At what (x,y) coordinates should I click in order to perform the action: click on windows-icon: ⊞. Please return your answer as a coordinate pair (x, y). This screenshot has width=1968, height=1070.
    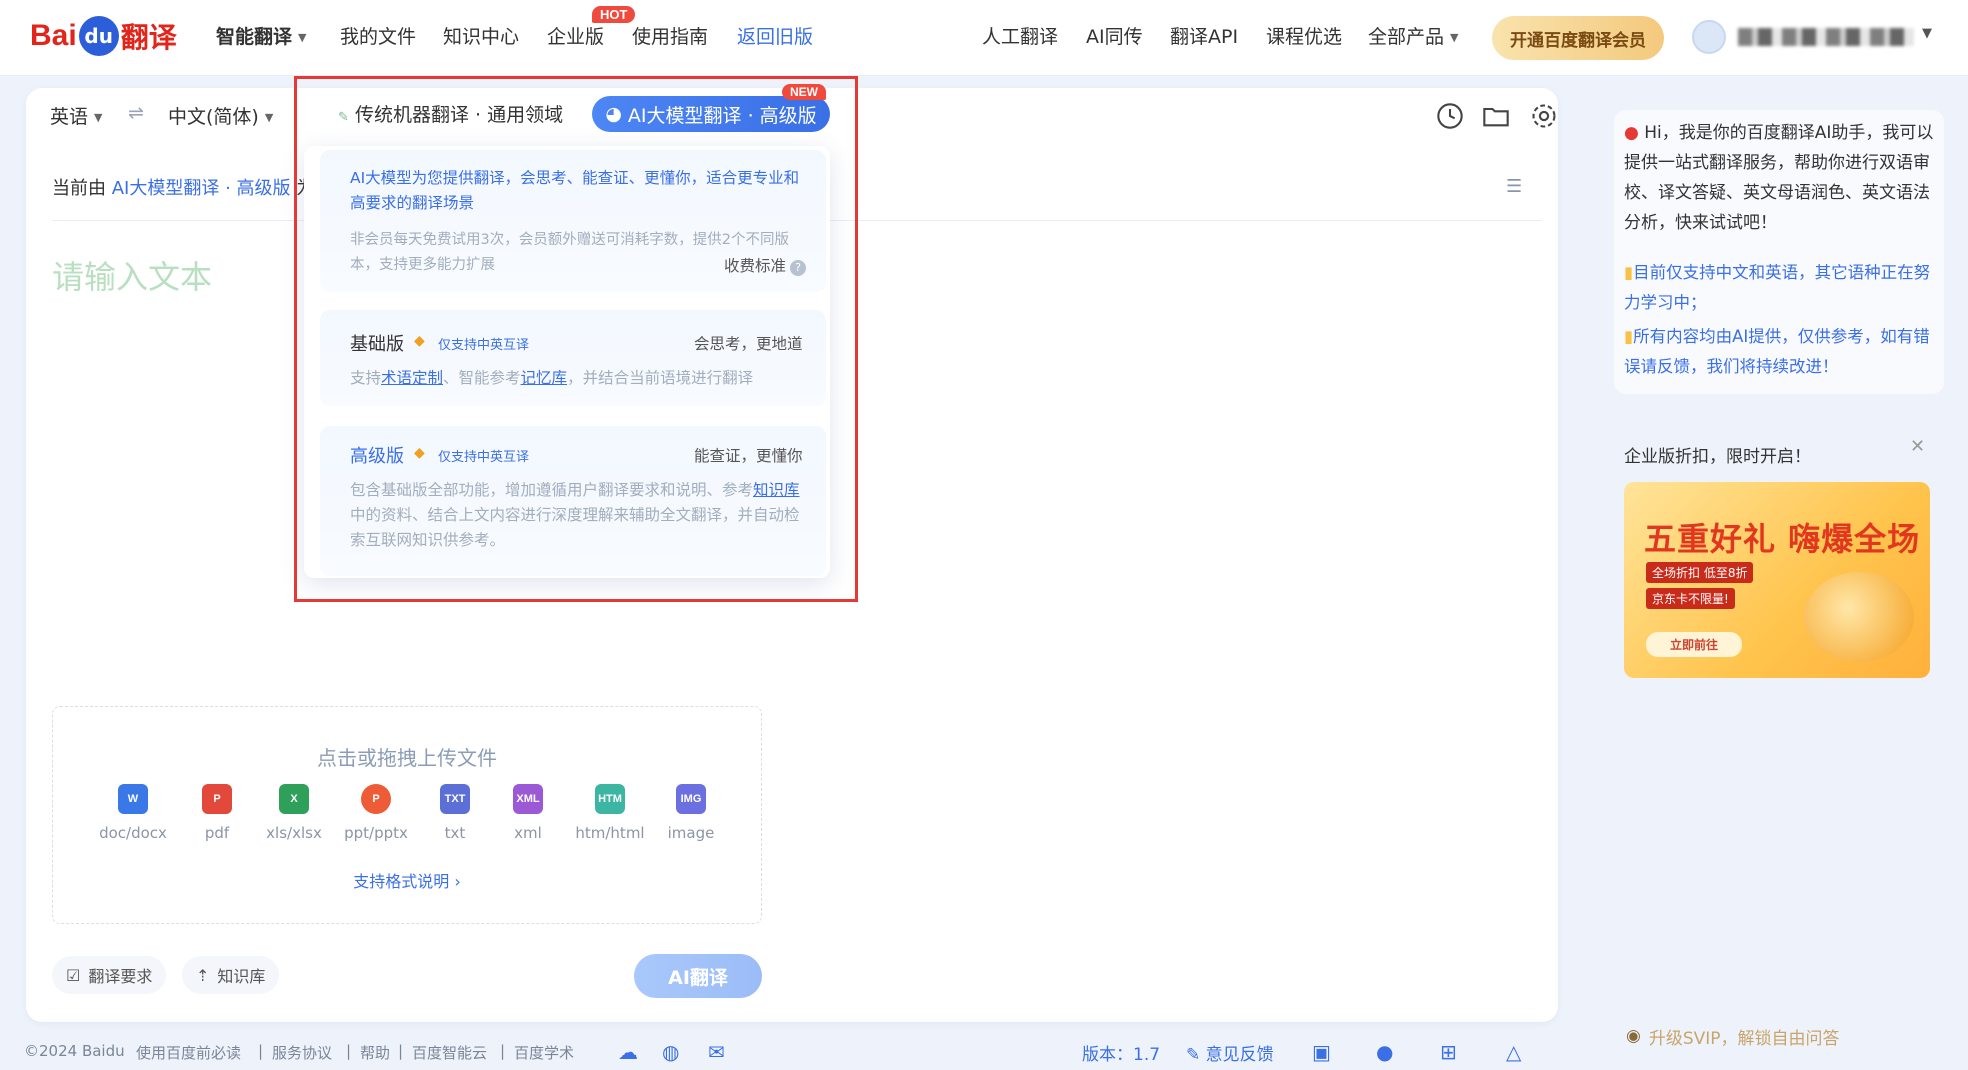
    Looking at the image, I should click on (1448, 1052).